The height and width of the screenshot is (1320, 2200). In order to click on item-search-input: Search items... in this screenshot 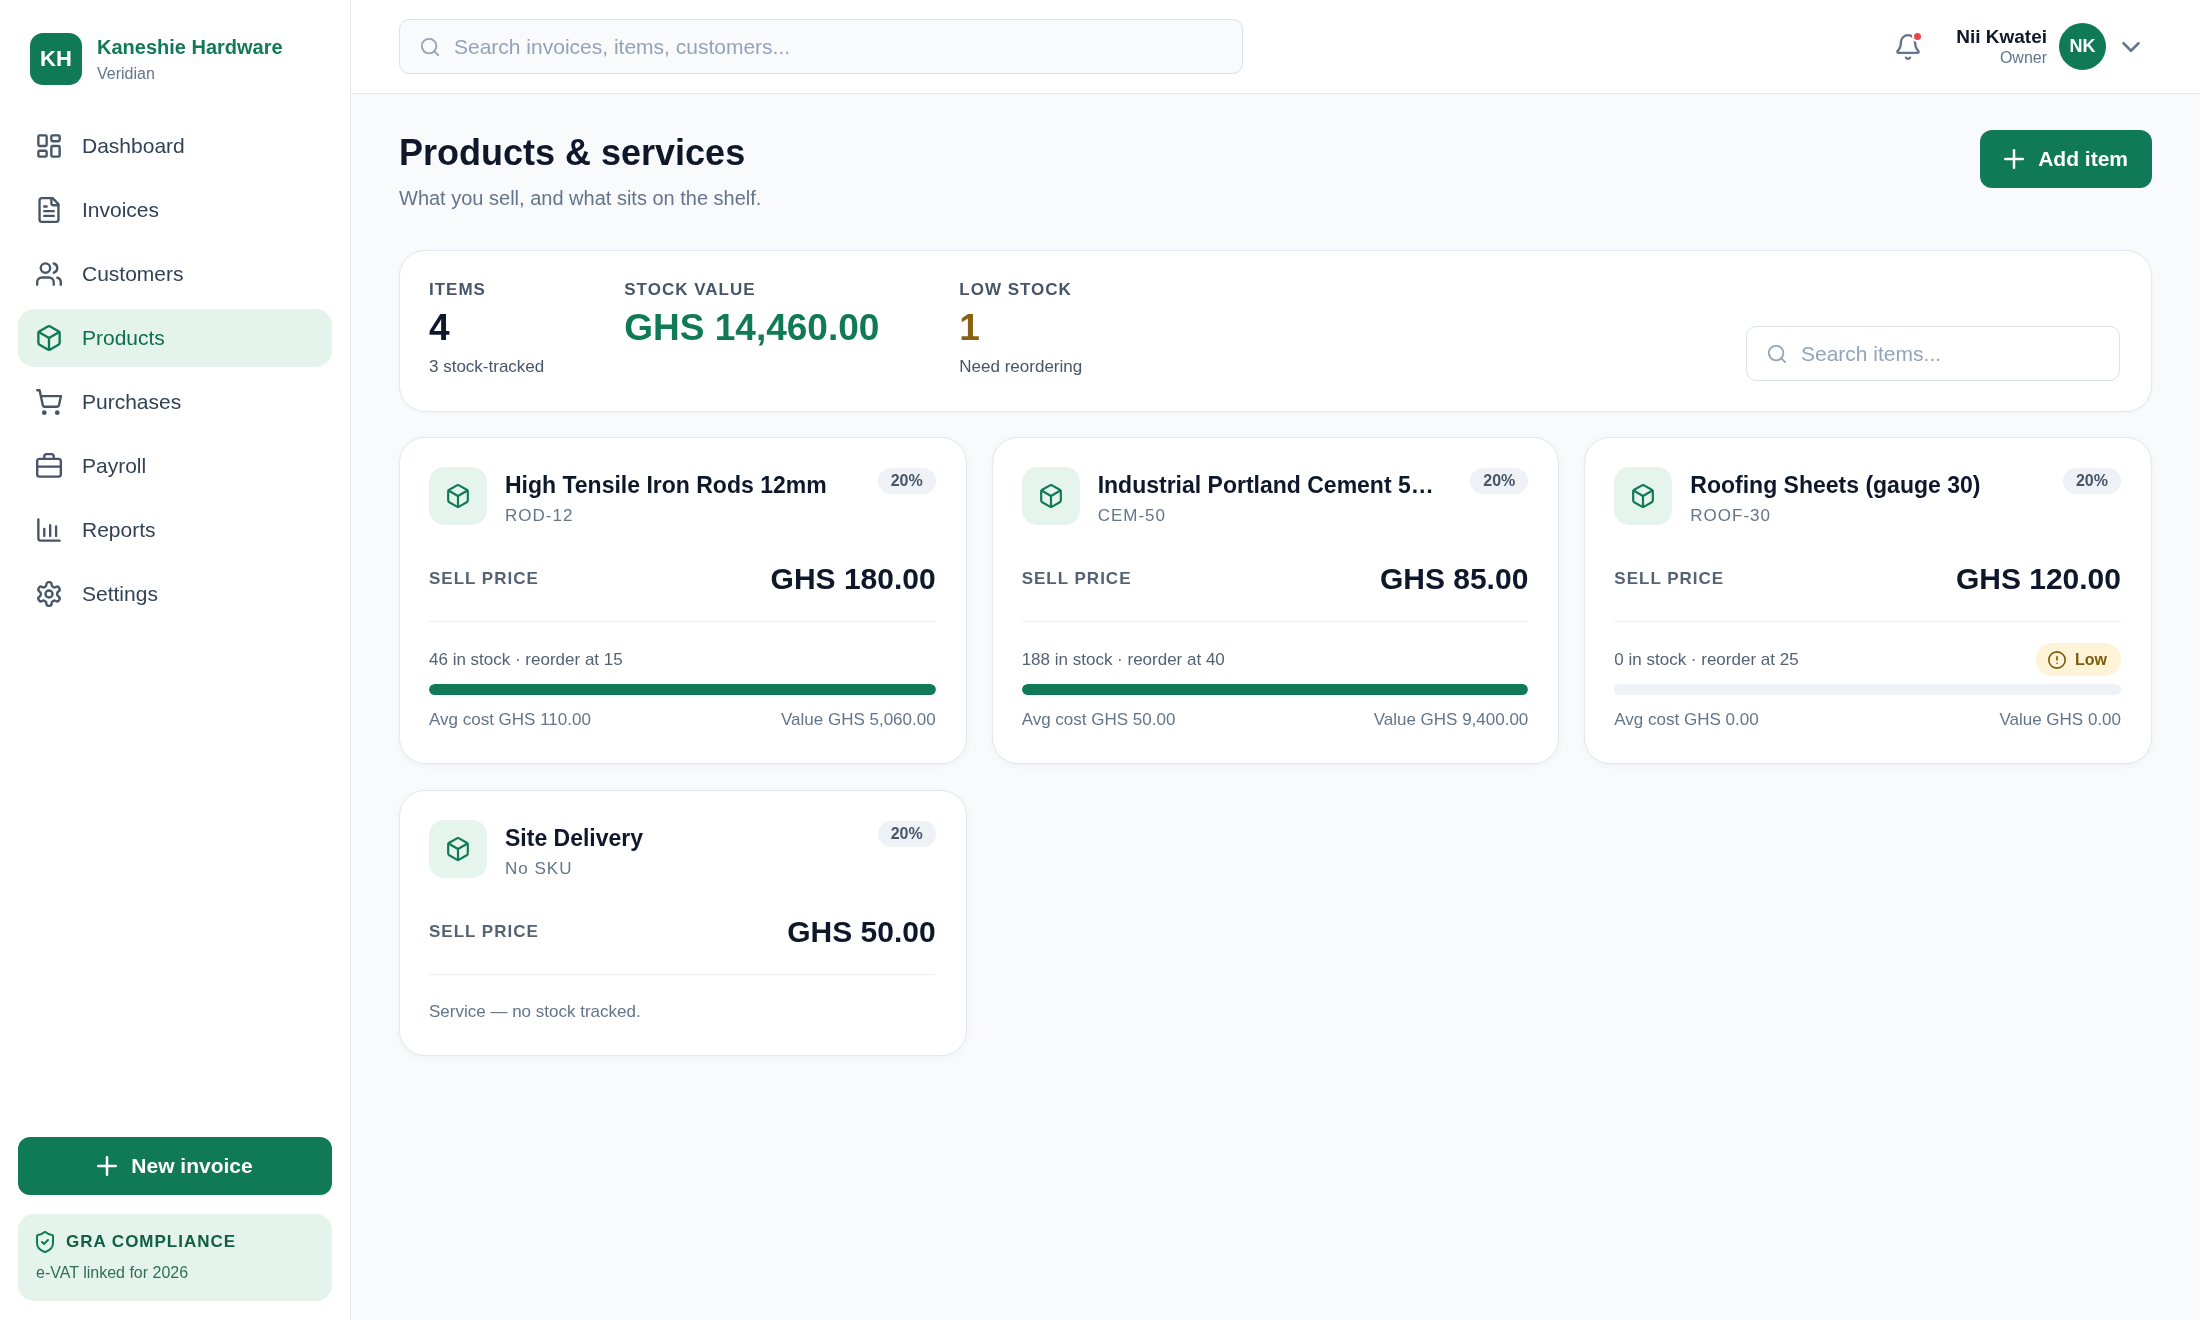, I will do `click(1960, 353)`.